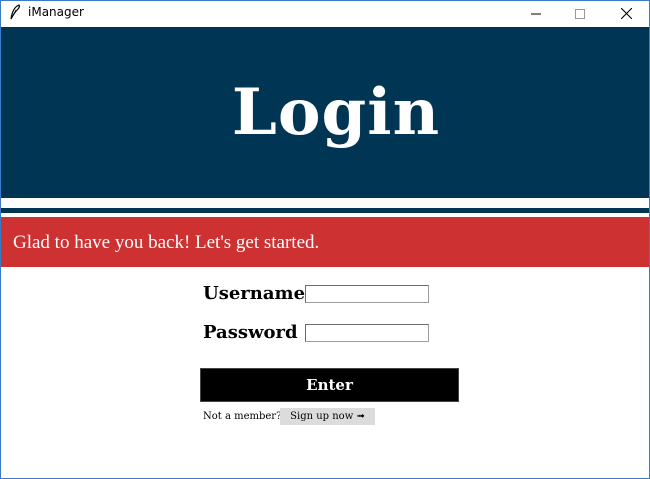  What do you see at coordinates (327, 416) in the screenshot?
I see `signup-button: Sign up now ➟` at bounding box center [327, 416].